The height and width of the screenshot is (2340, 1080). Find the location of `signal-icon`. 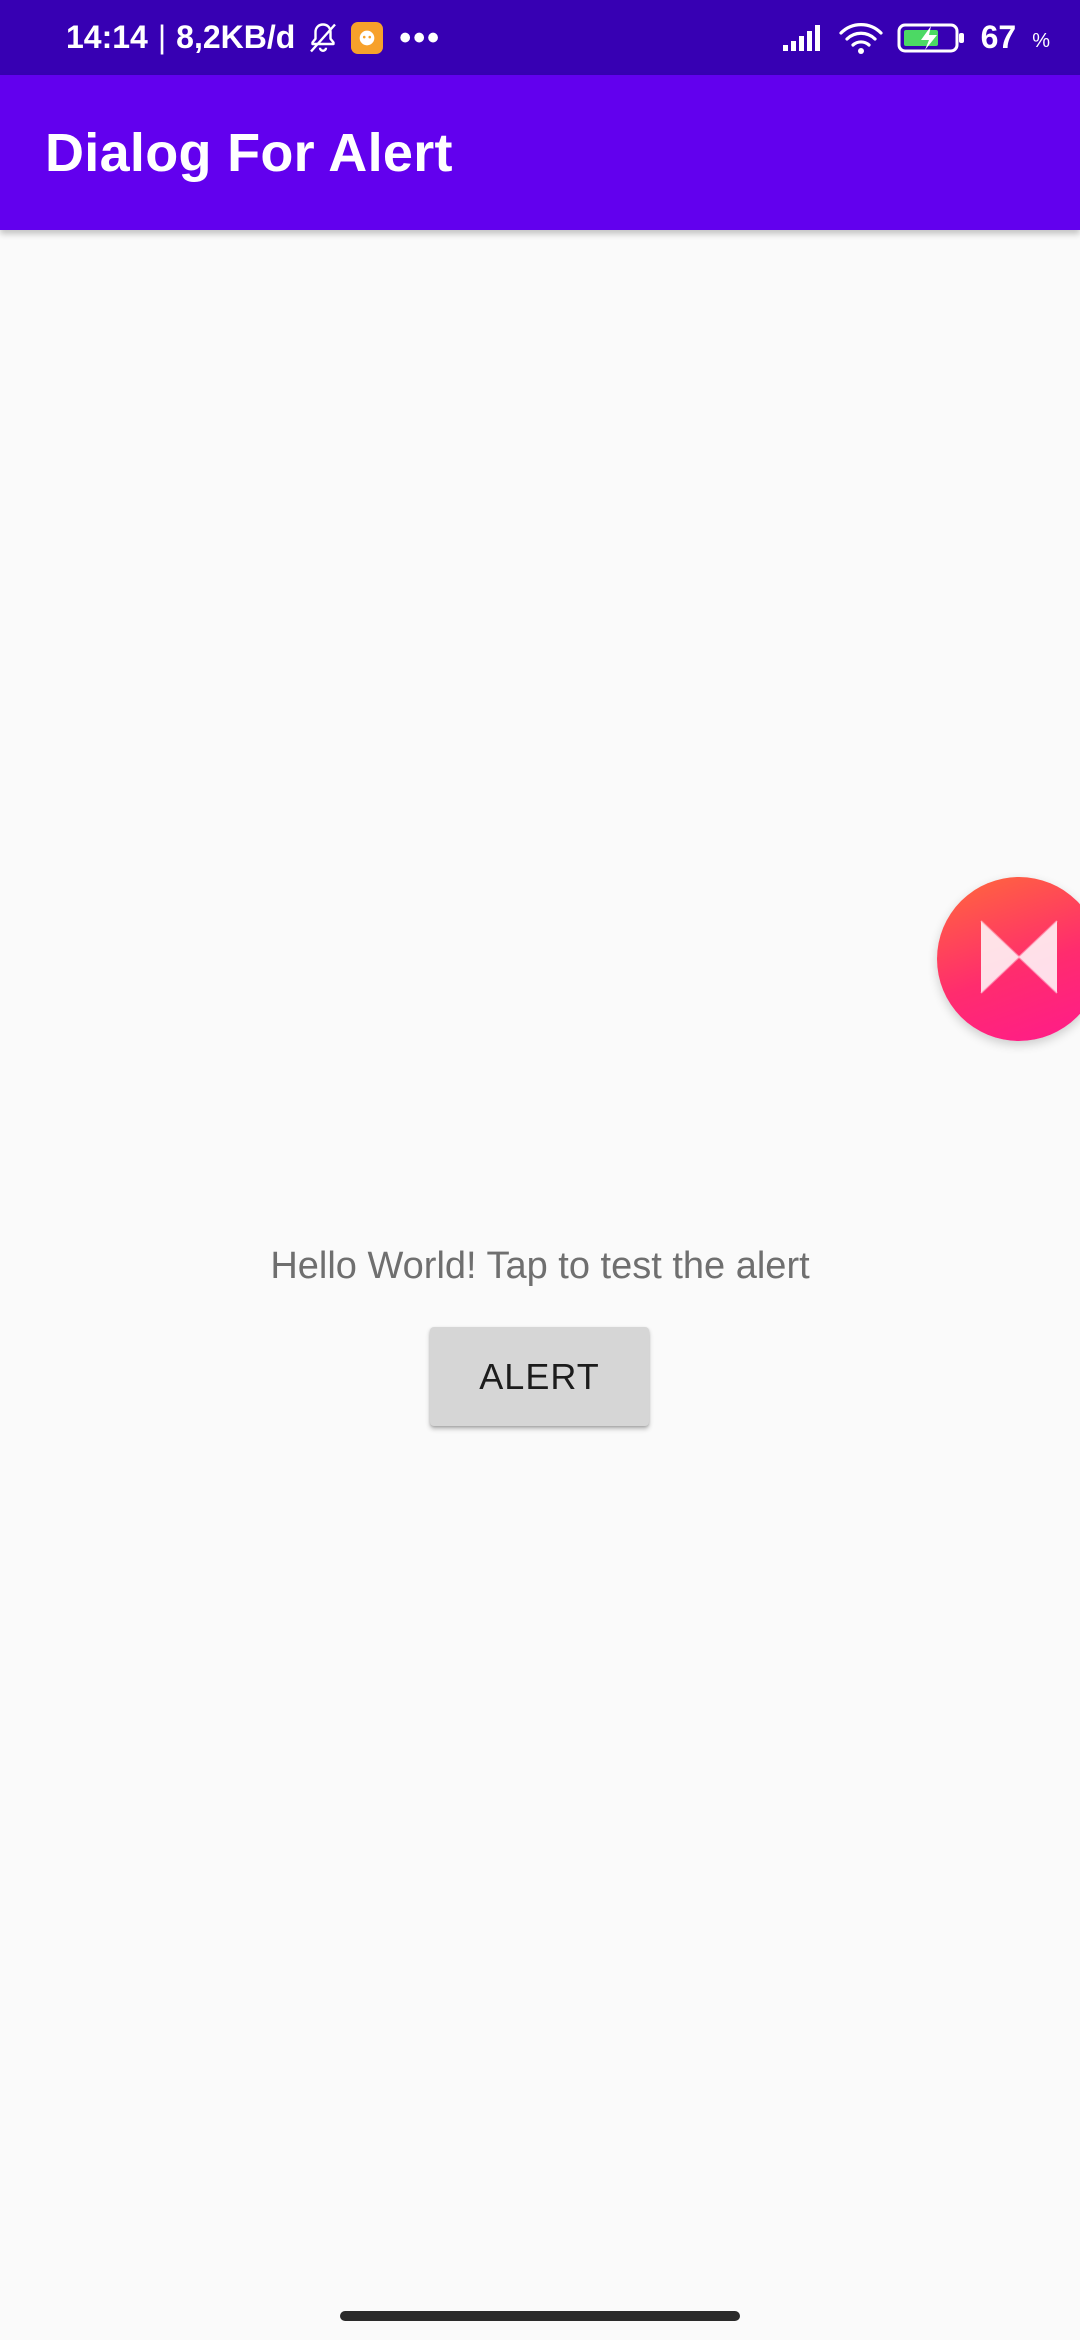

signal-icon is located at coordinates (803, 38).